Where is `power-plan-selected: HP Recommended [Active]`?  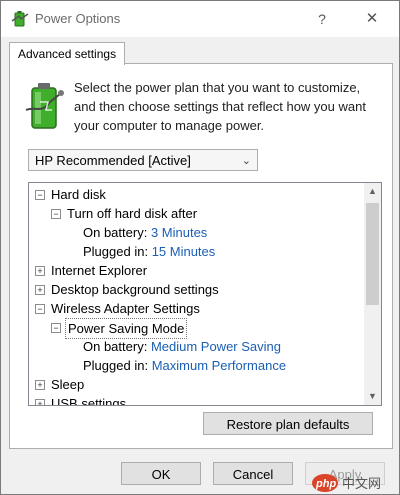 power-plan-selected: HP Recommended [Active] is located at coordinates (113, 160).